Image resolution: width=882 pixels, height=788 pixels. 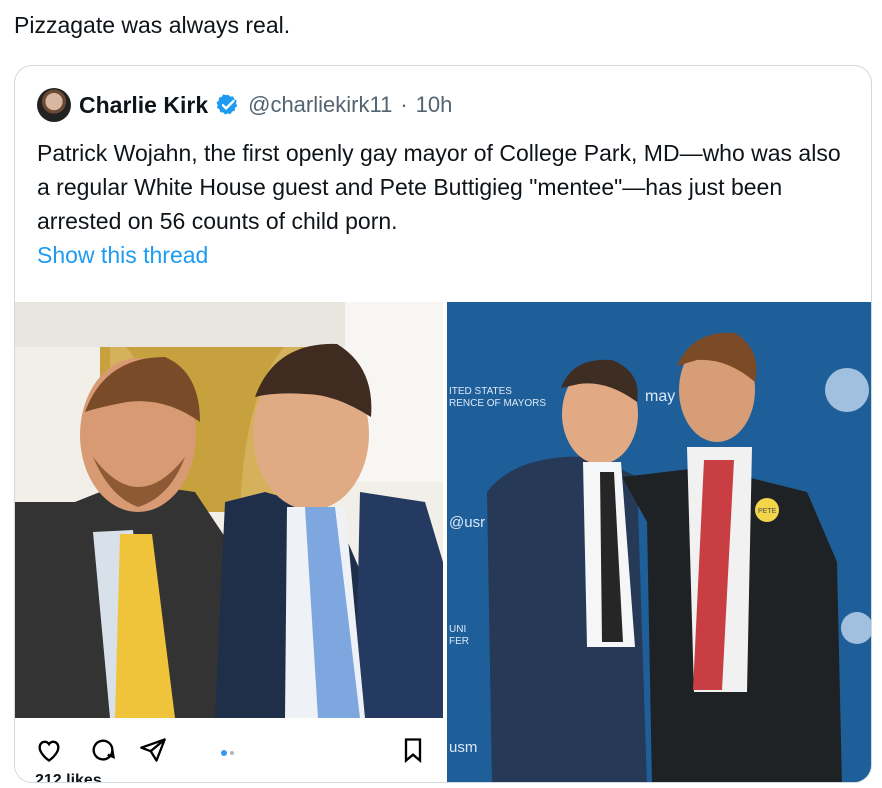 What do you see at coordinates (68, 777) in the screenshot?
I see `likes-count: 212 likes` at bounding box center [68, 777].